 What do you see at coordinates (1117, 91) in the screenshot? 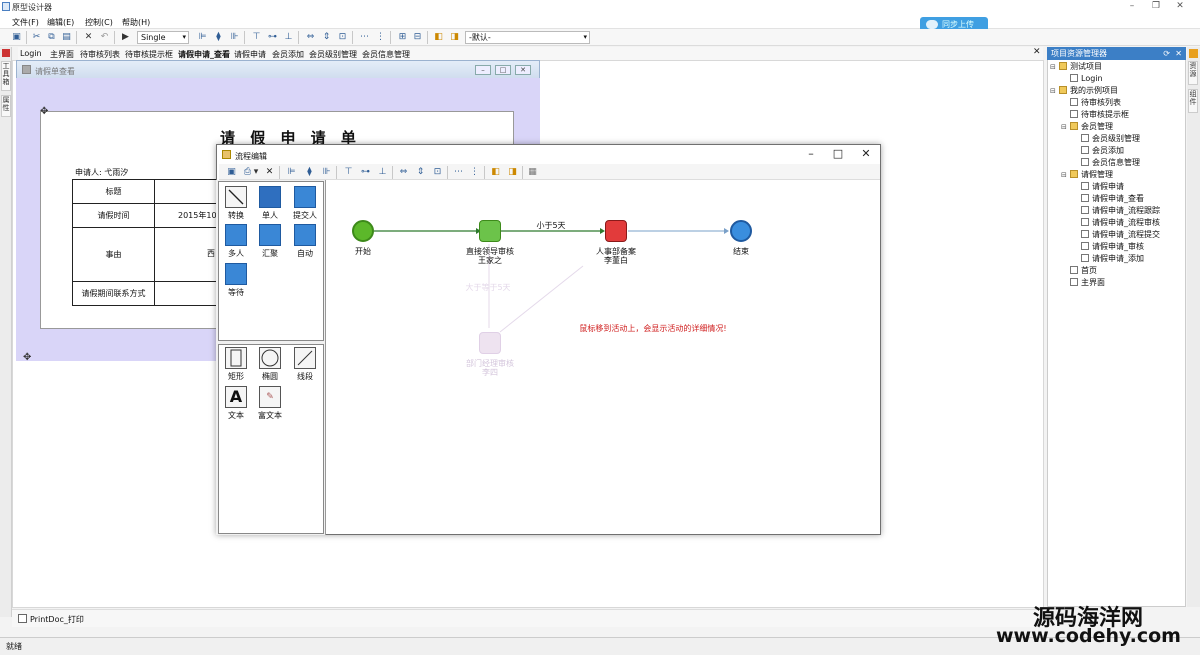
I see `tree-item: ⊟ 我的示例项目` at bounding box center [1117, 91].